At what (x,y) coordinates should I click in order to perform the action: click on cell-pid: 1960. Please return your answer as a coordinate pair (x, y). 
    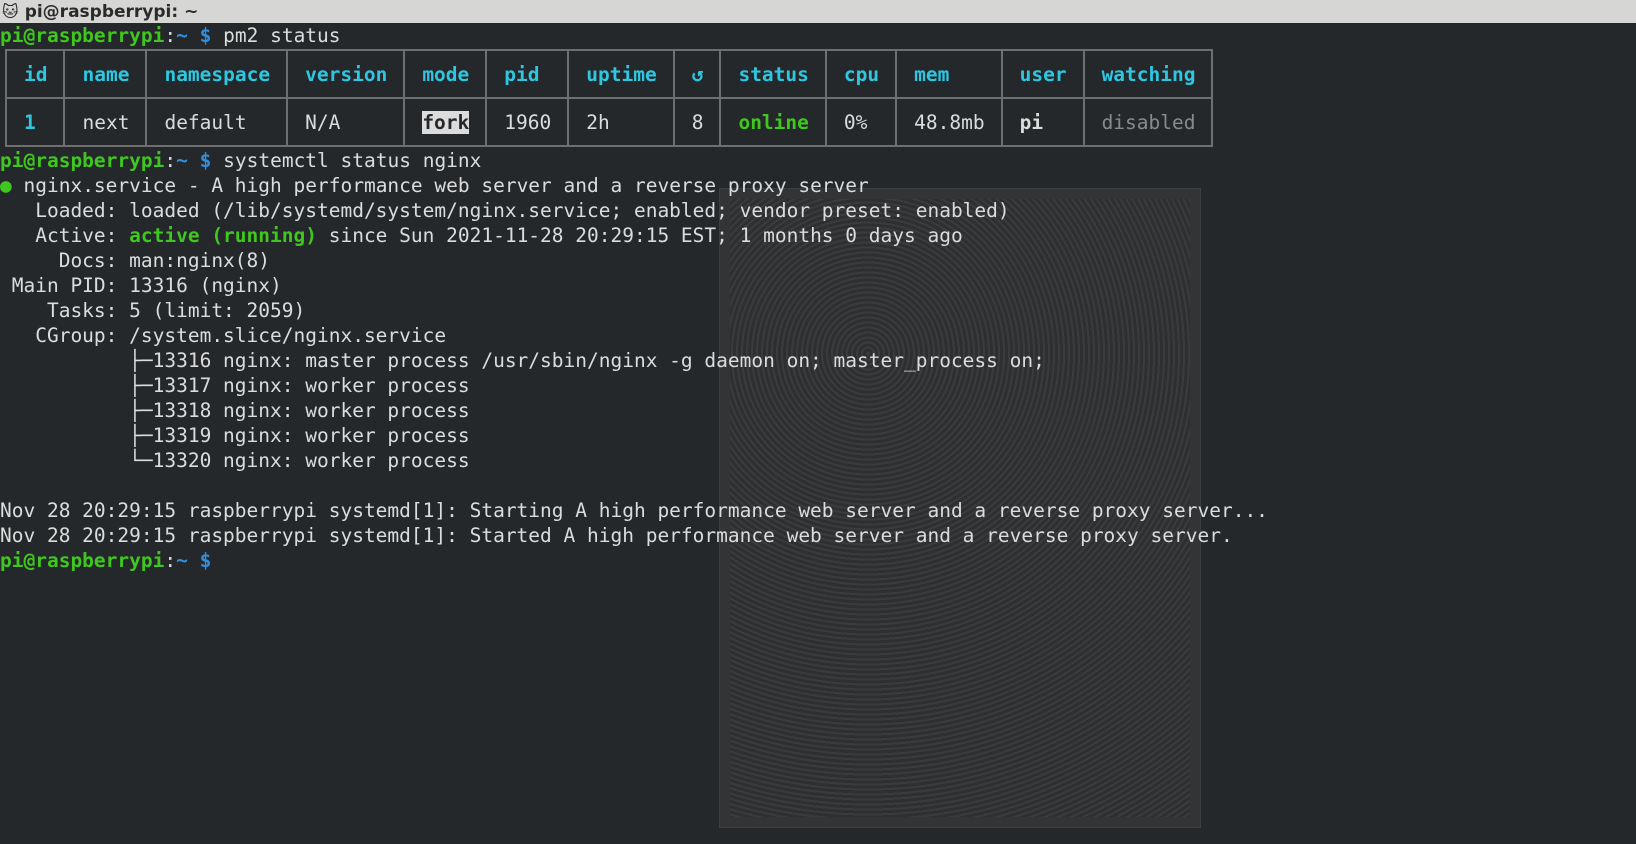
    Looking at the image, I should click on (527, 122).